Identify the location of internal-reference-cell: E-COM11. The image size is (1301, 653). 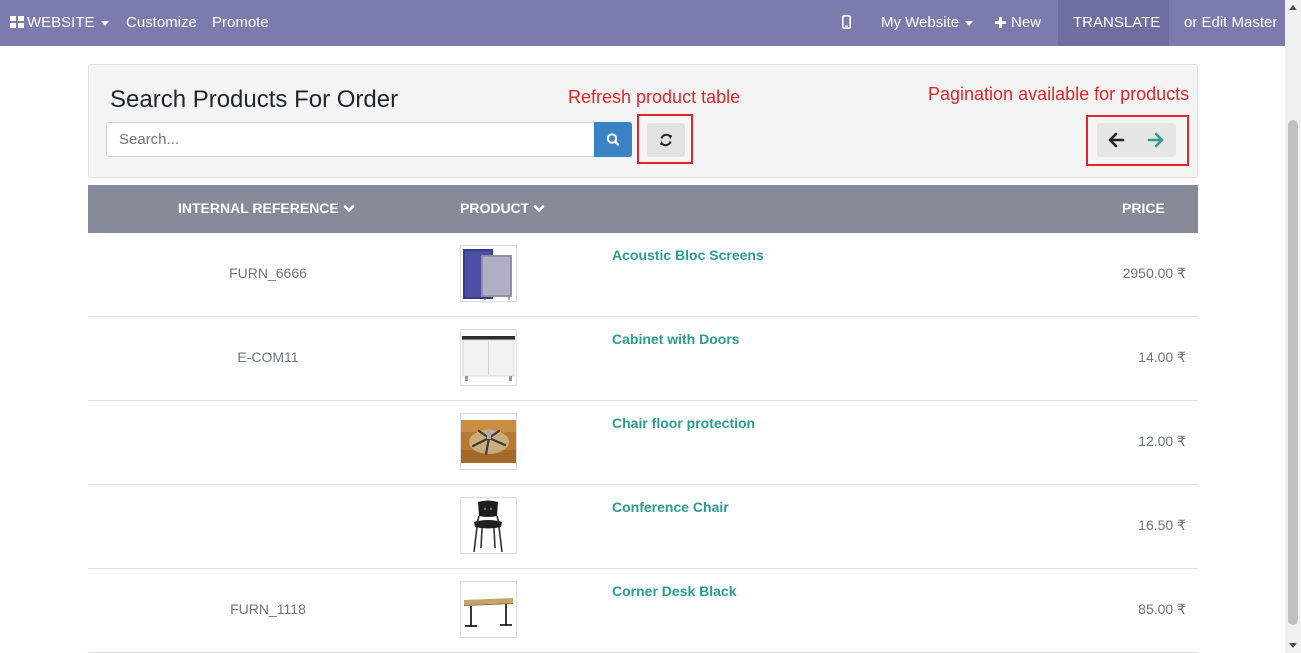
(268, 357).